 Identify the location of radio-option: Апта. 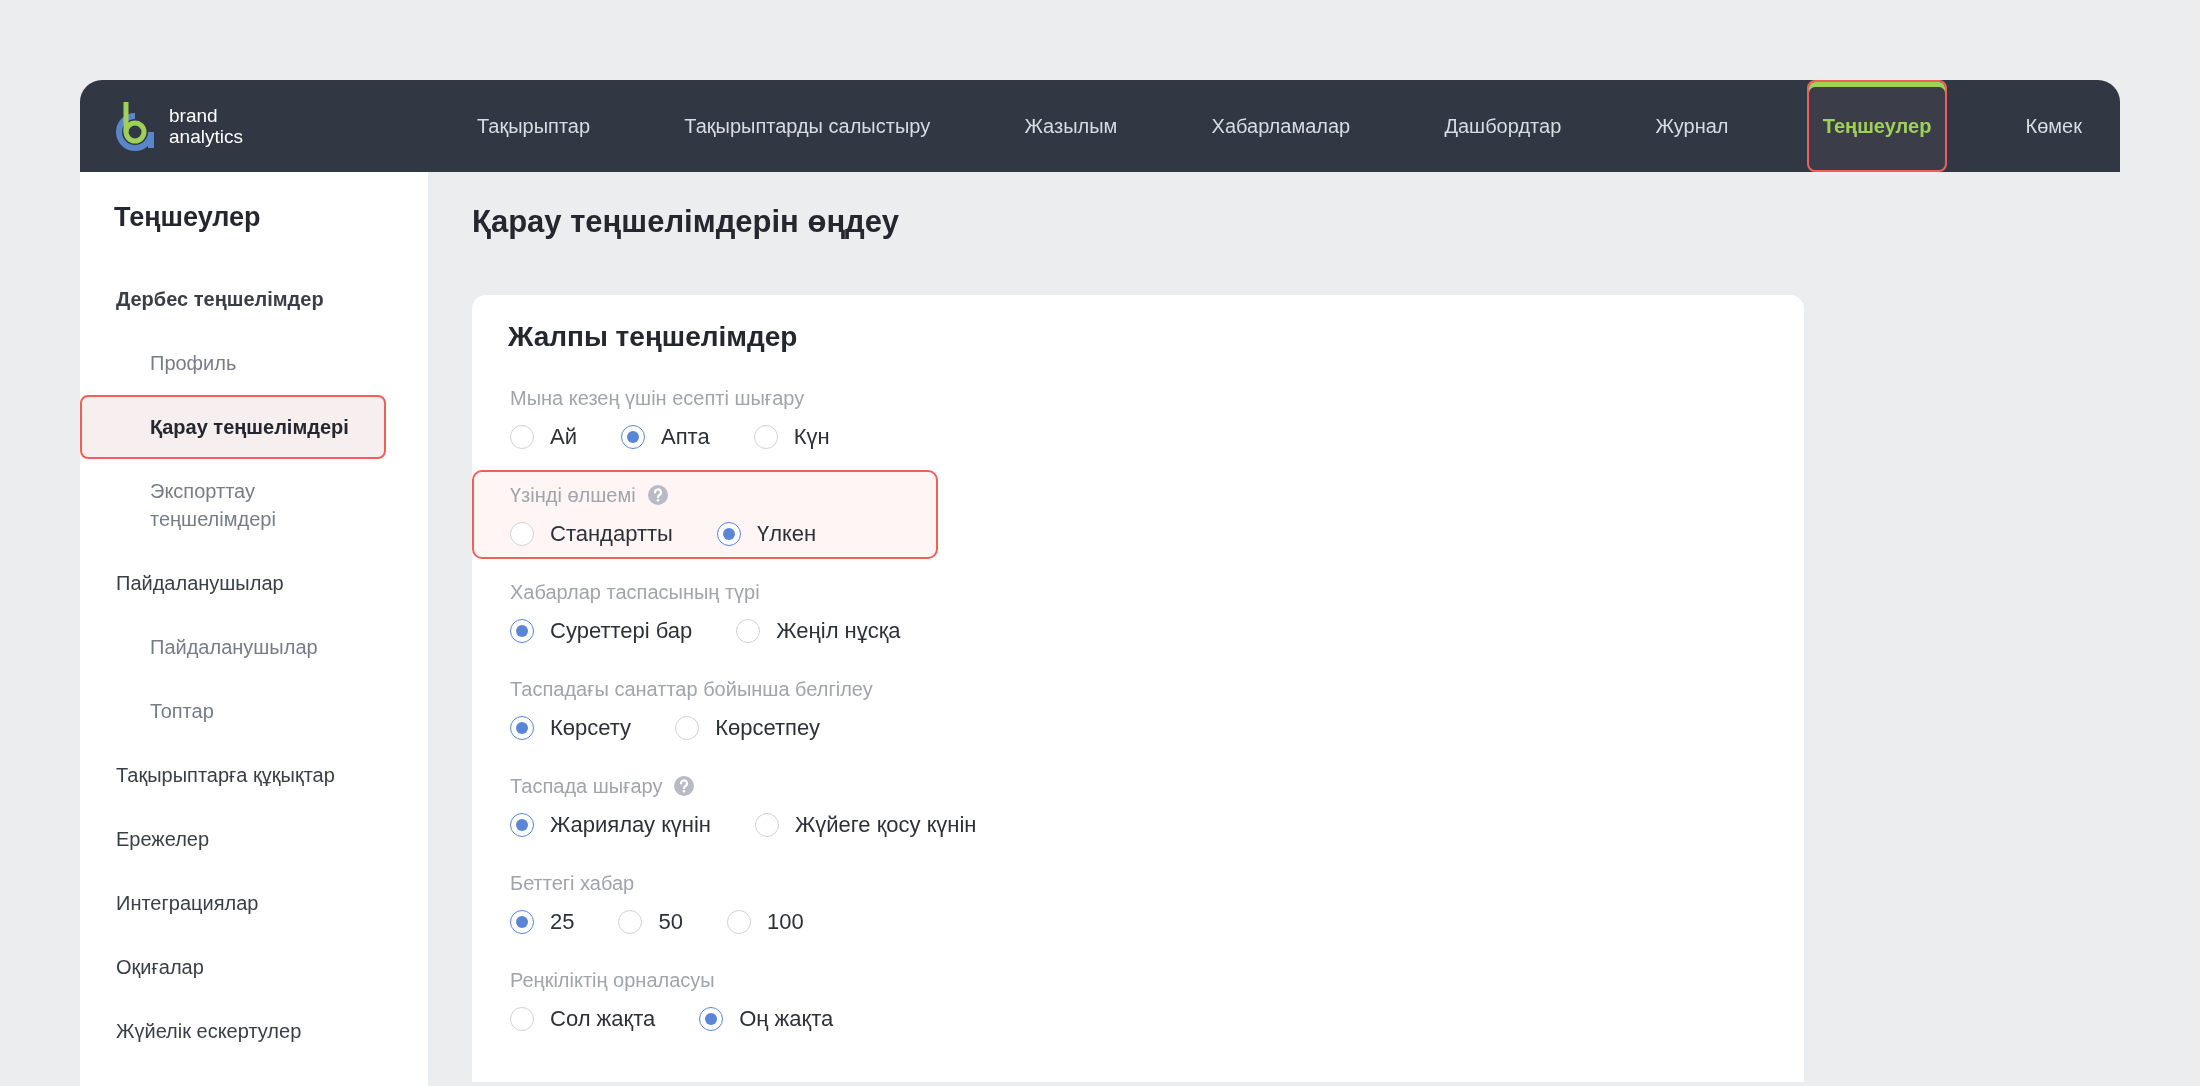
(665, 437).